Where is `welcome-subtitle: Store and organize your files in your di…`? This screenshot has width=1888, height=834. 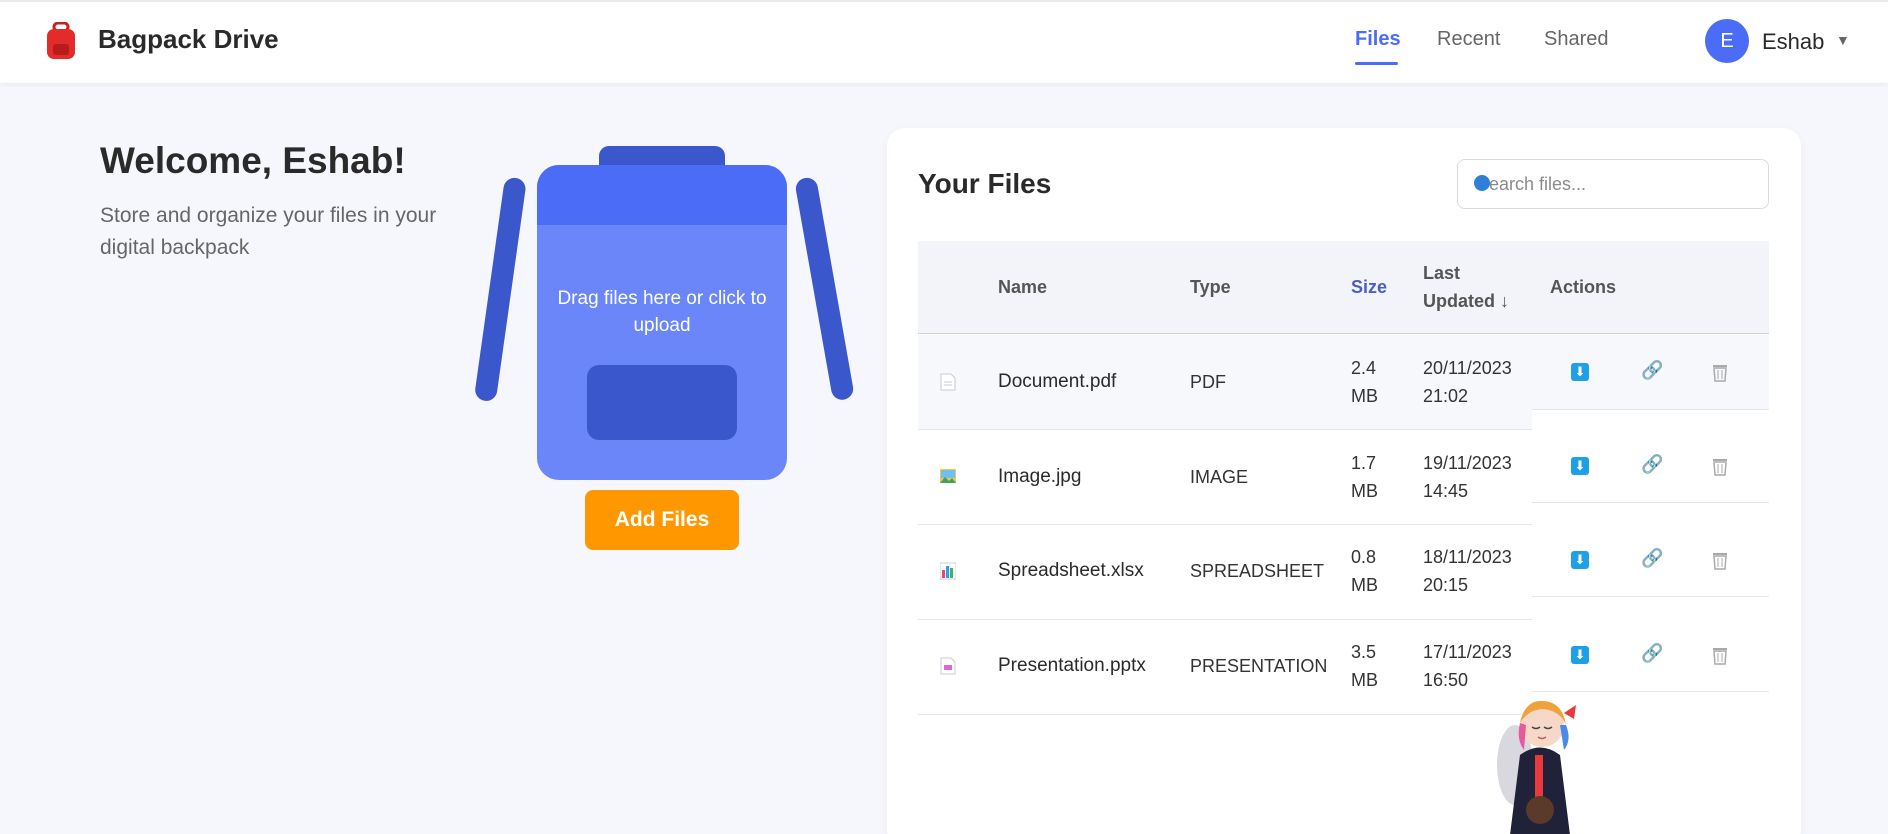 welcome-subtitle: Store and organize your files in your di… is located at coordinates (268, 231).